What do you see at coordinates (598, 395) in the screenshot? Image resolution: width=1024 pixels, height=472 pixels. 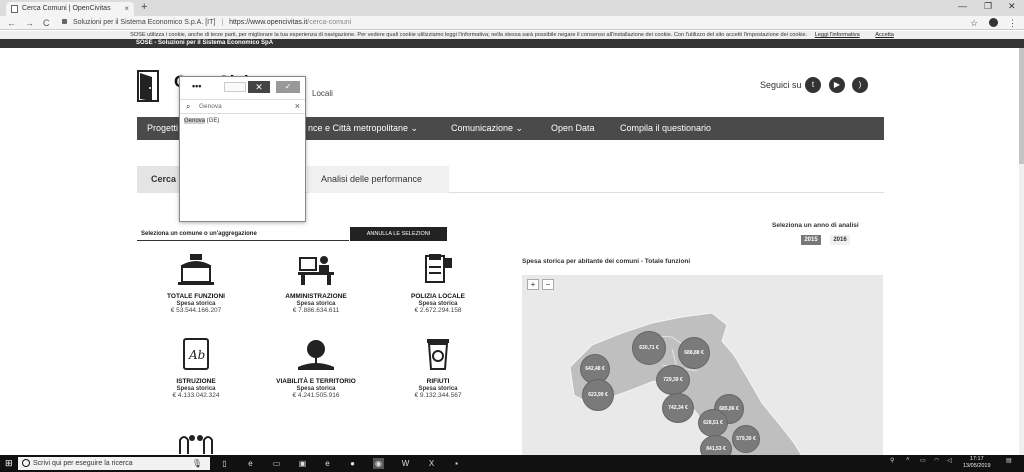 I see `map-bubble: 623,99 €` at bounding box center [598, 395].